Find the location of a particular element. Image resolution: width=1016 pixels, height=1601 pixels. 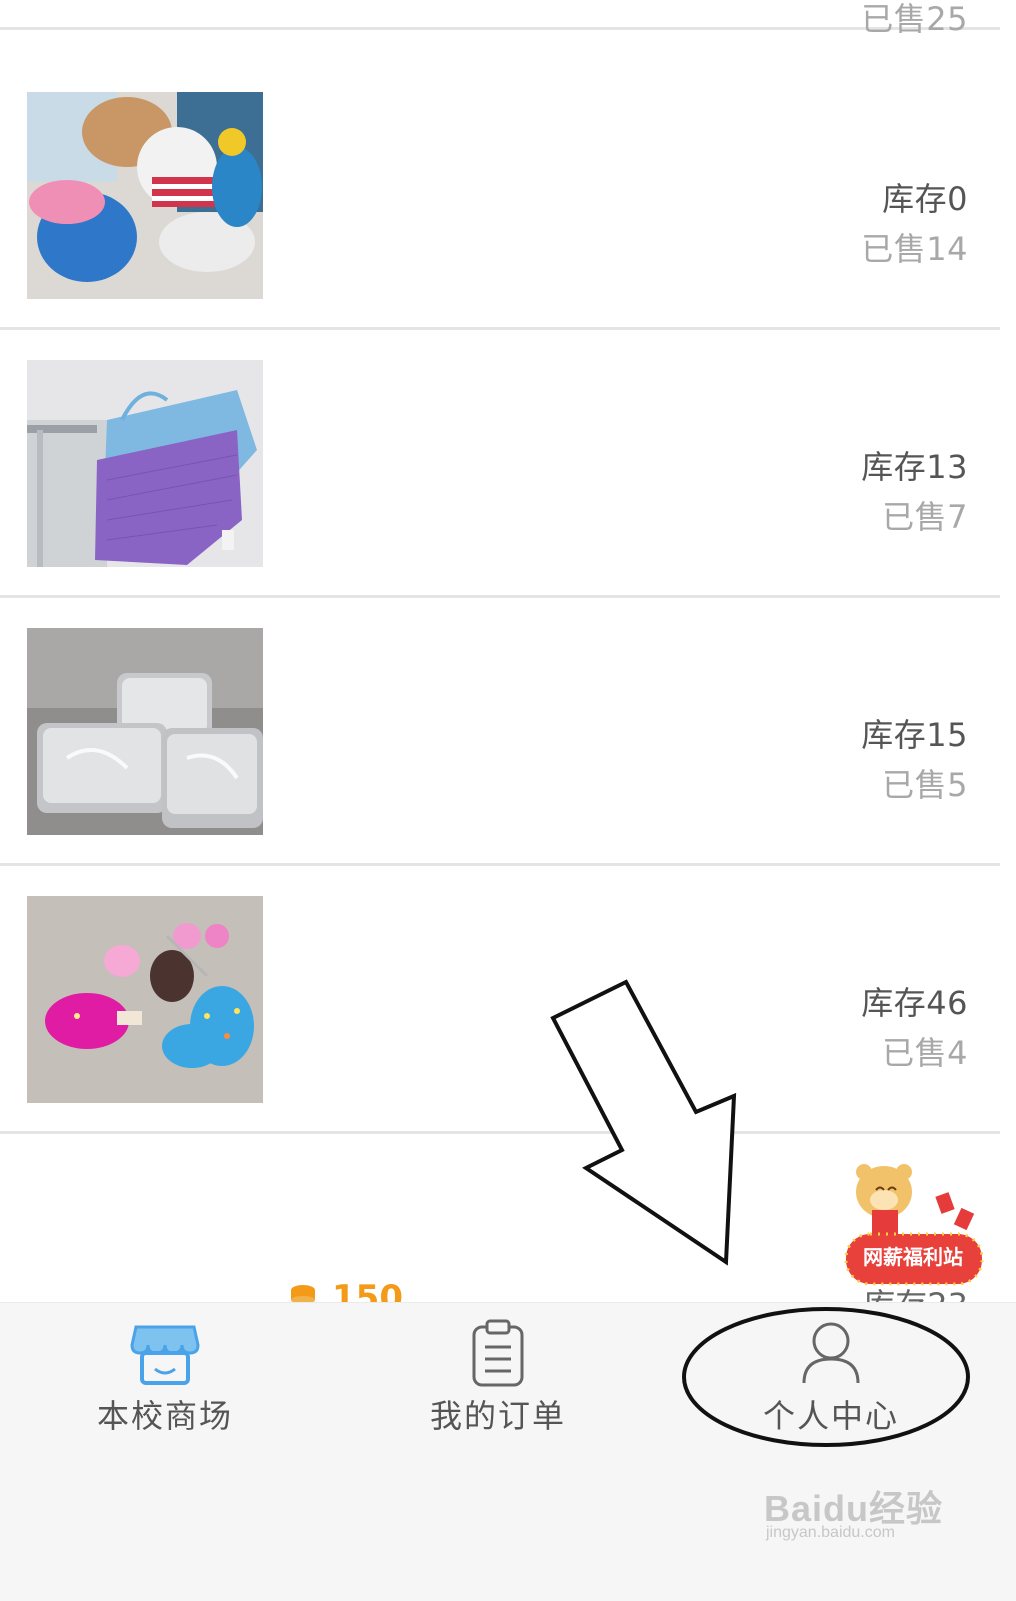

tab-personal-center: 个人中心 is located at coordinates (831, 1373).